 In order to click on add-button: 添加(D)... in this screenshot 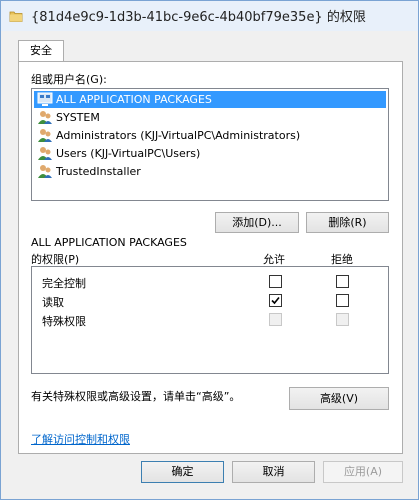, I will do `click(257, 222)`.